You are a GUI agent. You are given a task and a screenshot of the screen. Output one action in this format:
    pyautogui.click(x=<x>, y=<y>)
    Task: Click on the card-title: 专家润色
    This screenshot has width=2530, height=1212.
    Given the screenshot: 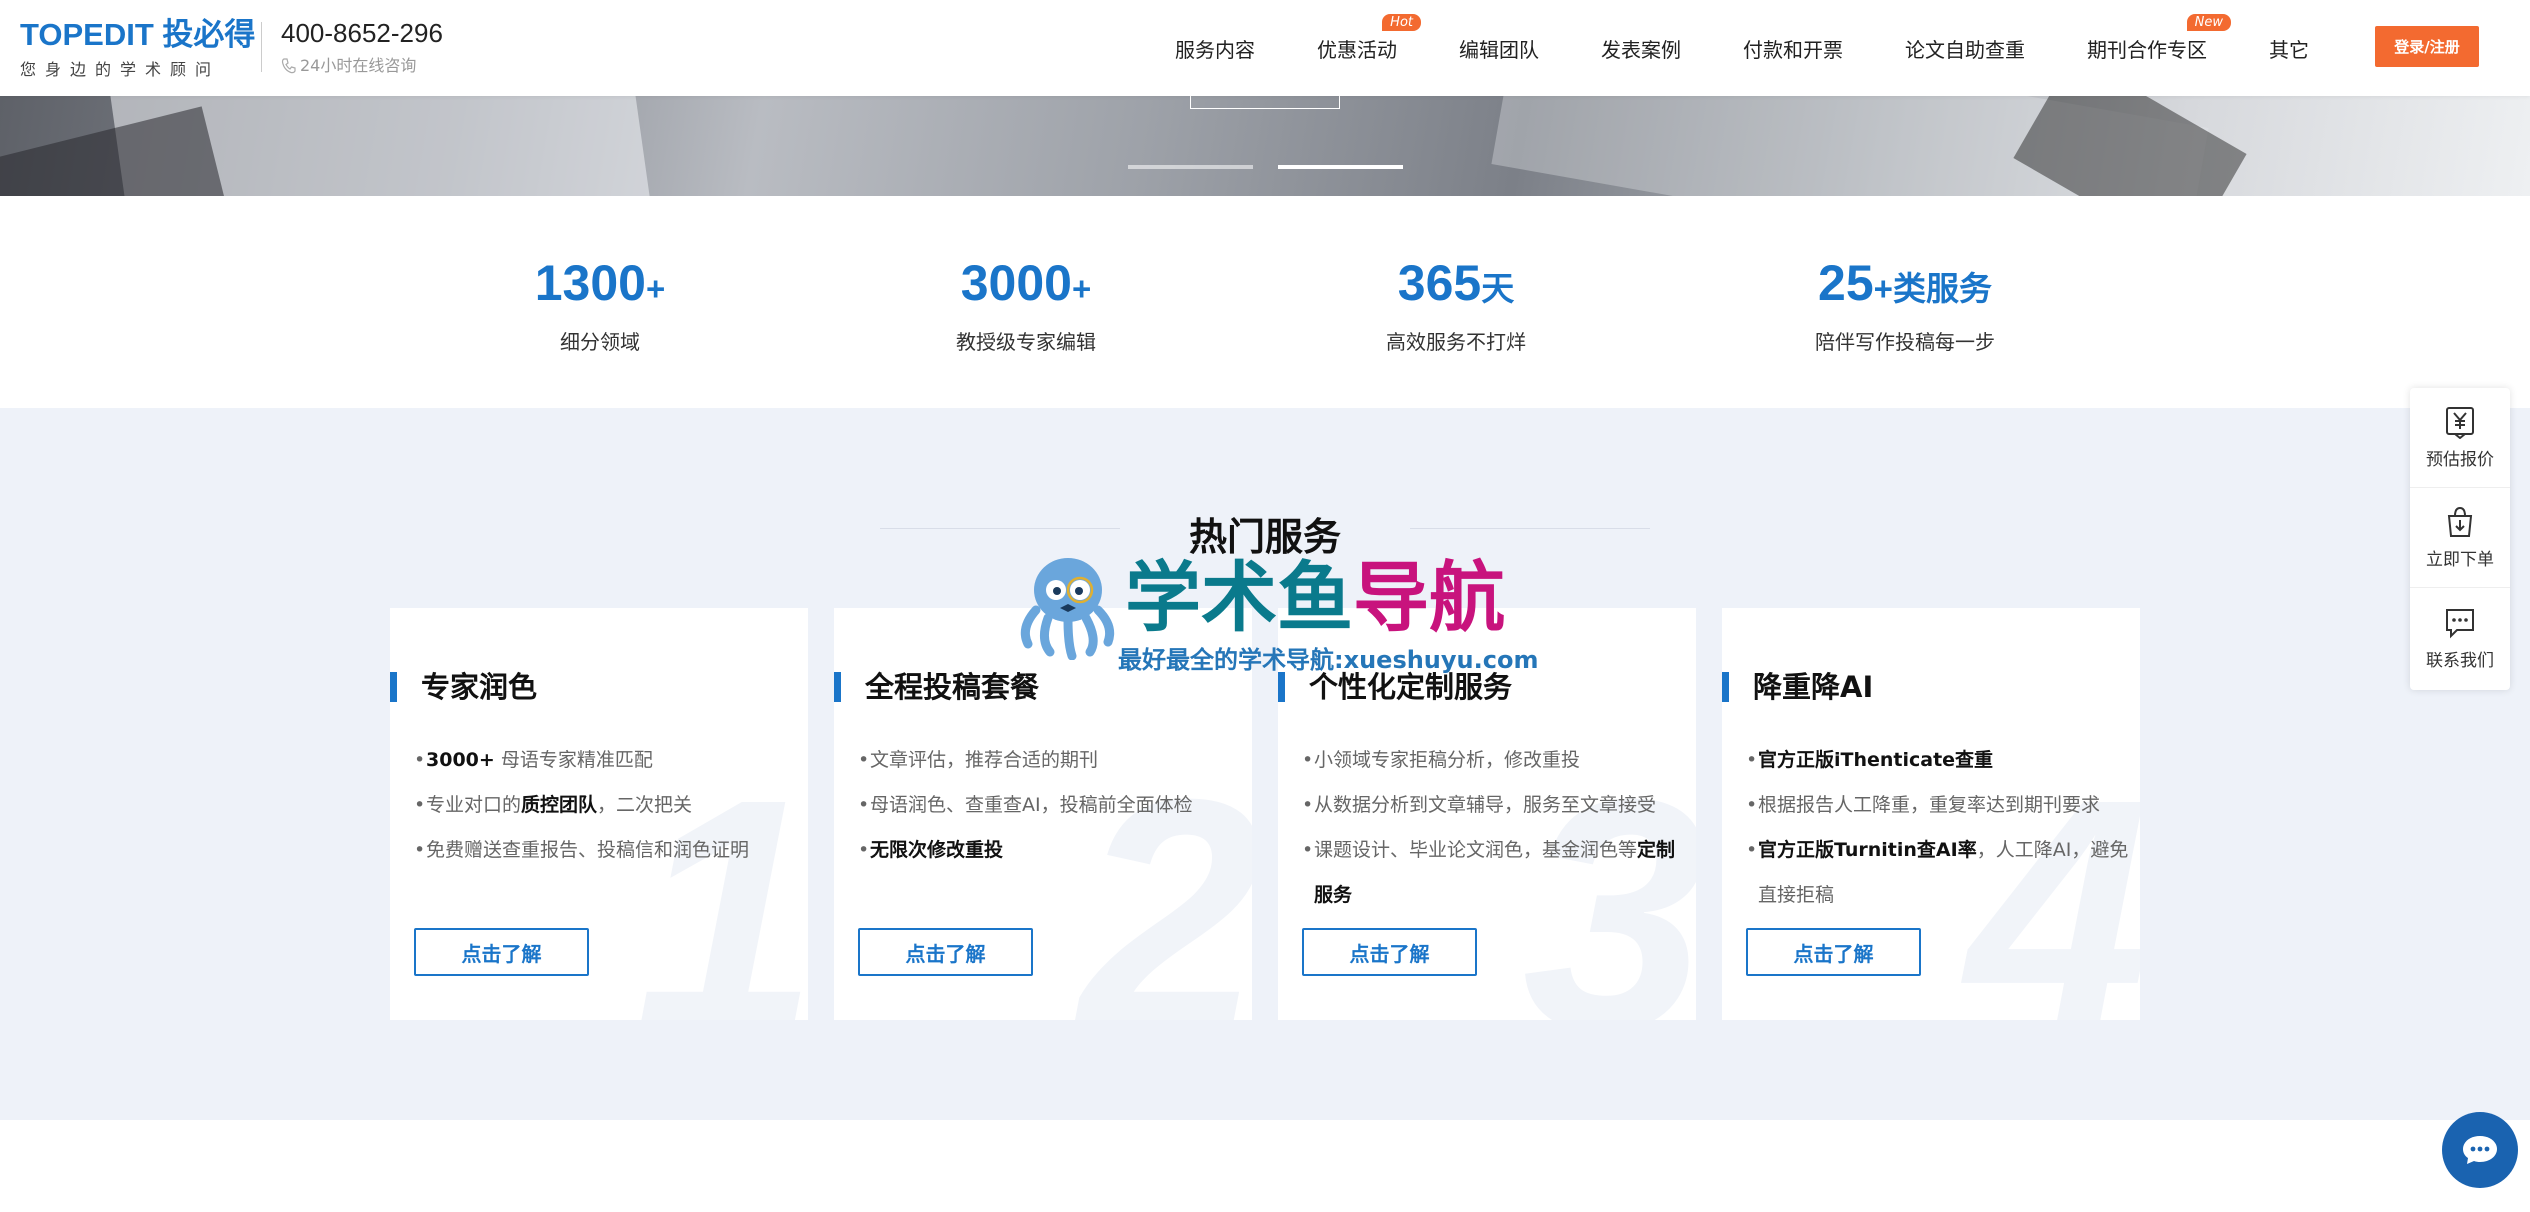 What is the action you would take?
    pyautogui.click(x=463, y=687)
    